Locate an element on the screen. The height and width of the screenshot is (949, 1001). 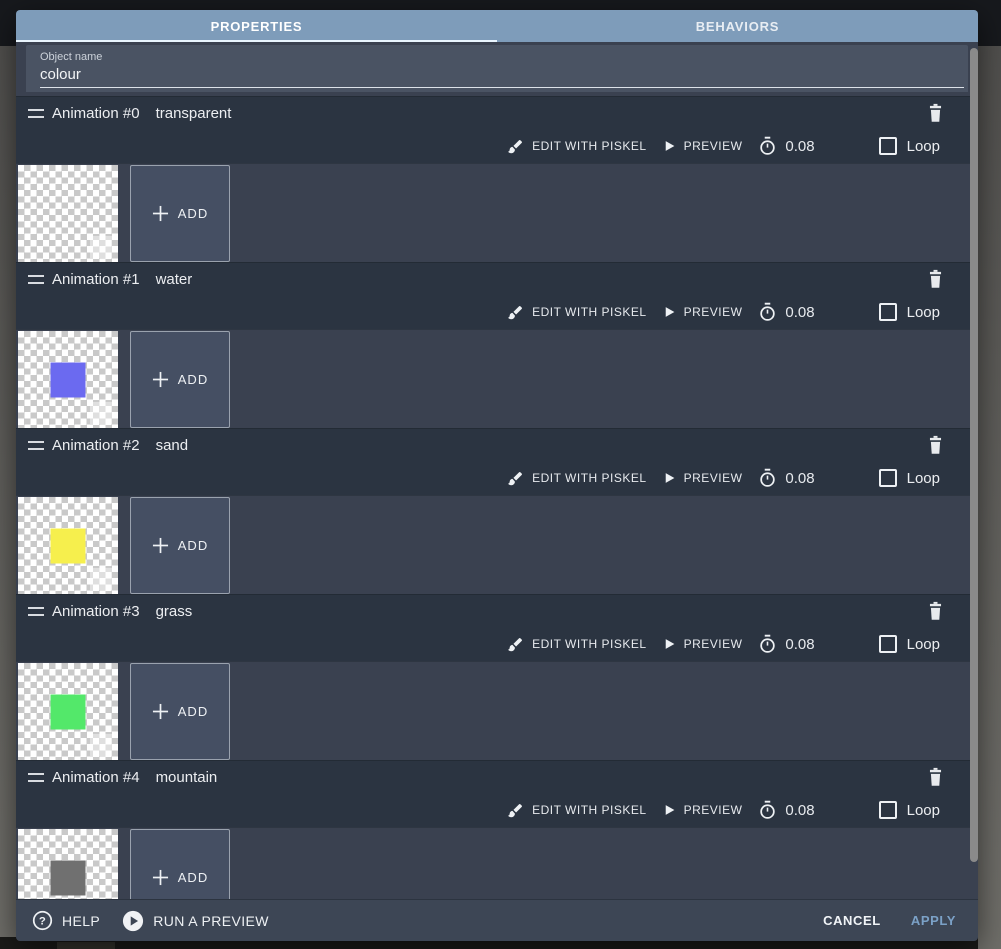
animation-controls: EDIT WITH PISKEL PREVIEW 0.08 Loop is located at coordinates (723, 146).